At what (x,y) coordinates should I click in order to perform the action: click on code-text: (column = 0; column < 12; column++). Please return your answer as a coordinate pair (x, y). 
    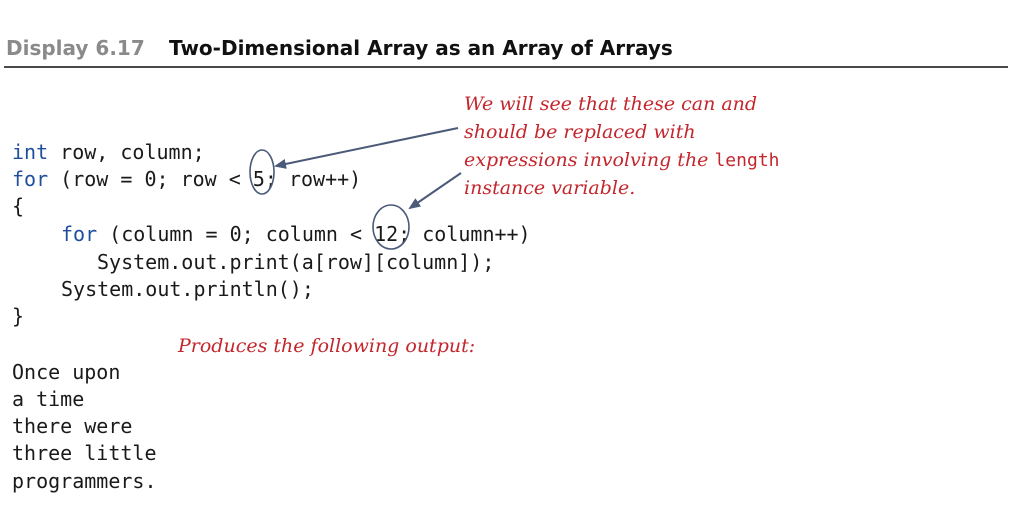
    Looking at the image, I should click on (314, 234).